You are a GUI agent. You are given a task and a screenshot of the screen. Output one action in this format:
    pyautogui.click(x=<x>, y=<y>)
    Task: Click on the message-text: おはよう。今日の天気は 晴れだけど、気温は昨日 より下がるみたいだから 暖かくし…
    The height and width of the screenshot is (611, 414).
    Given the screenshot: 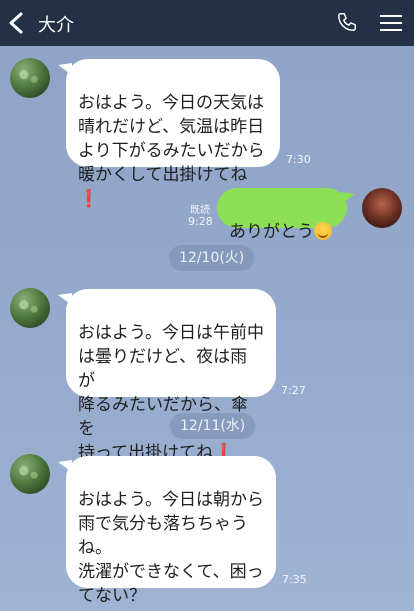 What is the action you would take?
    pyautogui.click(x=171, y=139)
    